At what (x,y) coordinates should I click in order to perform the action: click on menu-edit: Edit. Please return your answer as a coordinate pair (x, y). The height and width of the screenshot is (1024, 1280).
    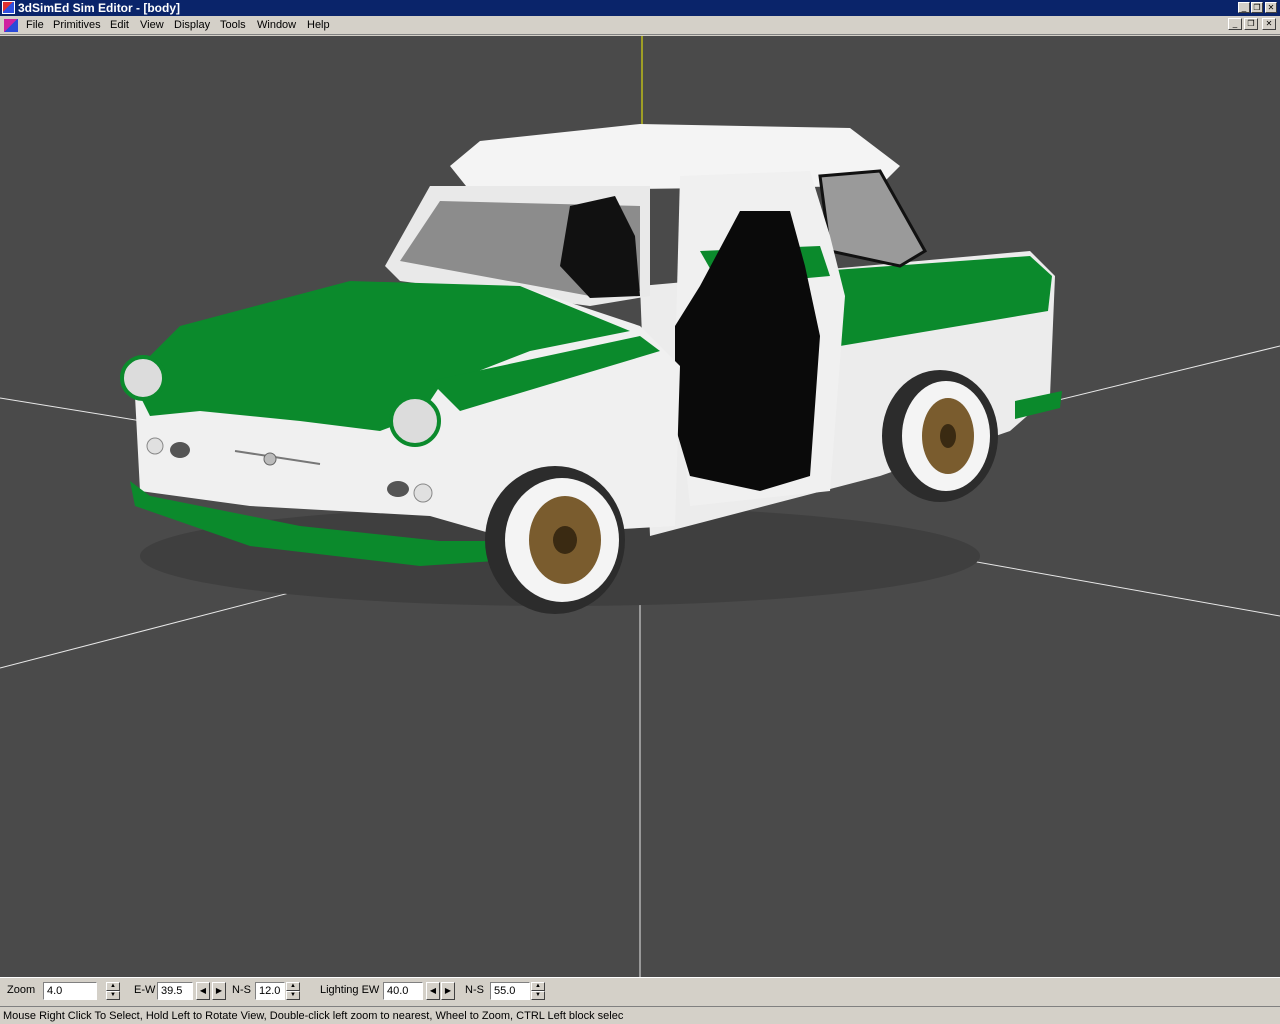
    Looking at the image, I should click on (119, 25).